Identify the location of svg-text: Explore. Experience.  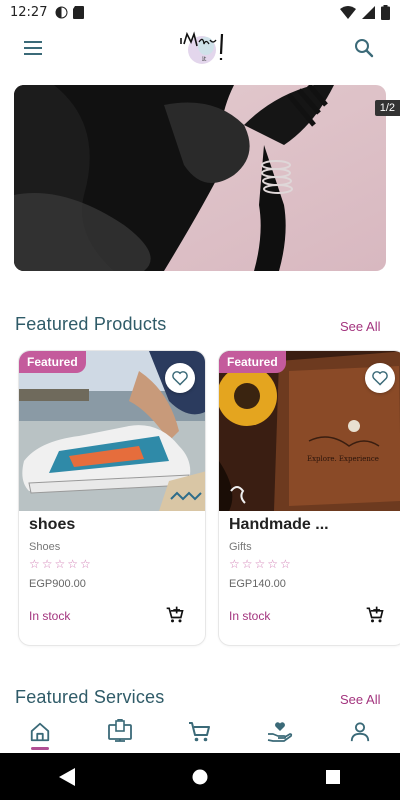
(343, 459).